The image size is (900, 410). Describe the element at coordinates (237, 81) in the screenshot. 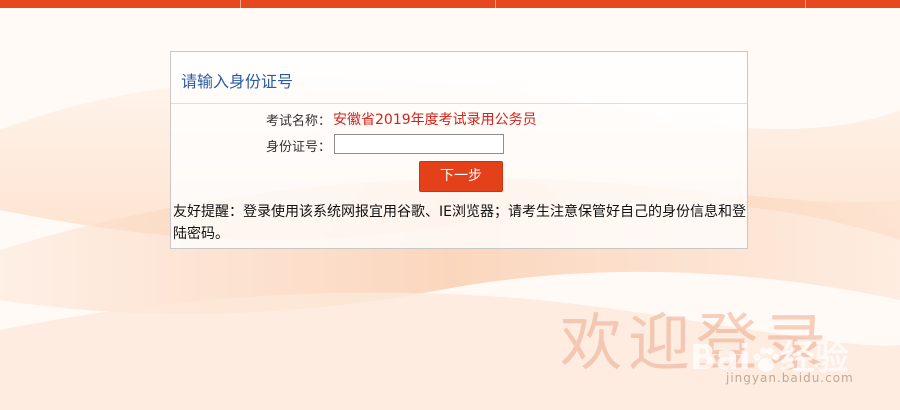

I see `panel-title: 请输入身份证号` at that location.